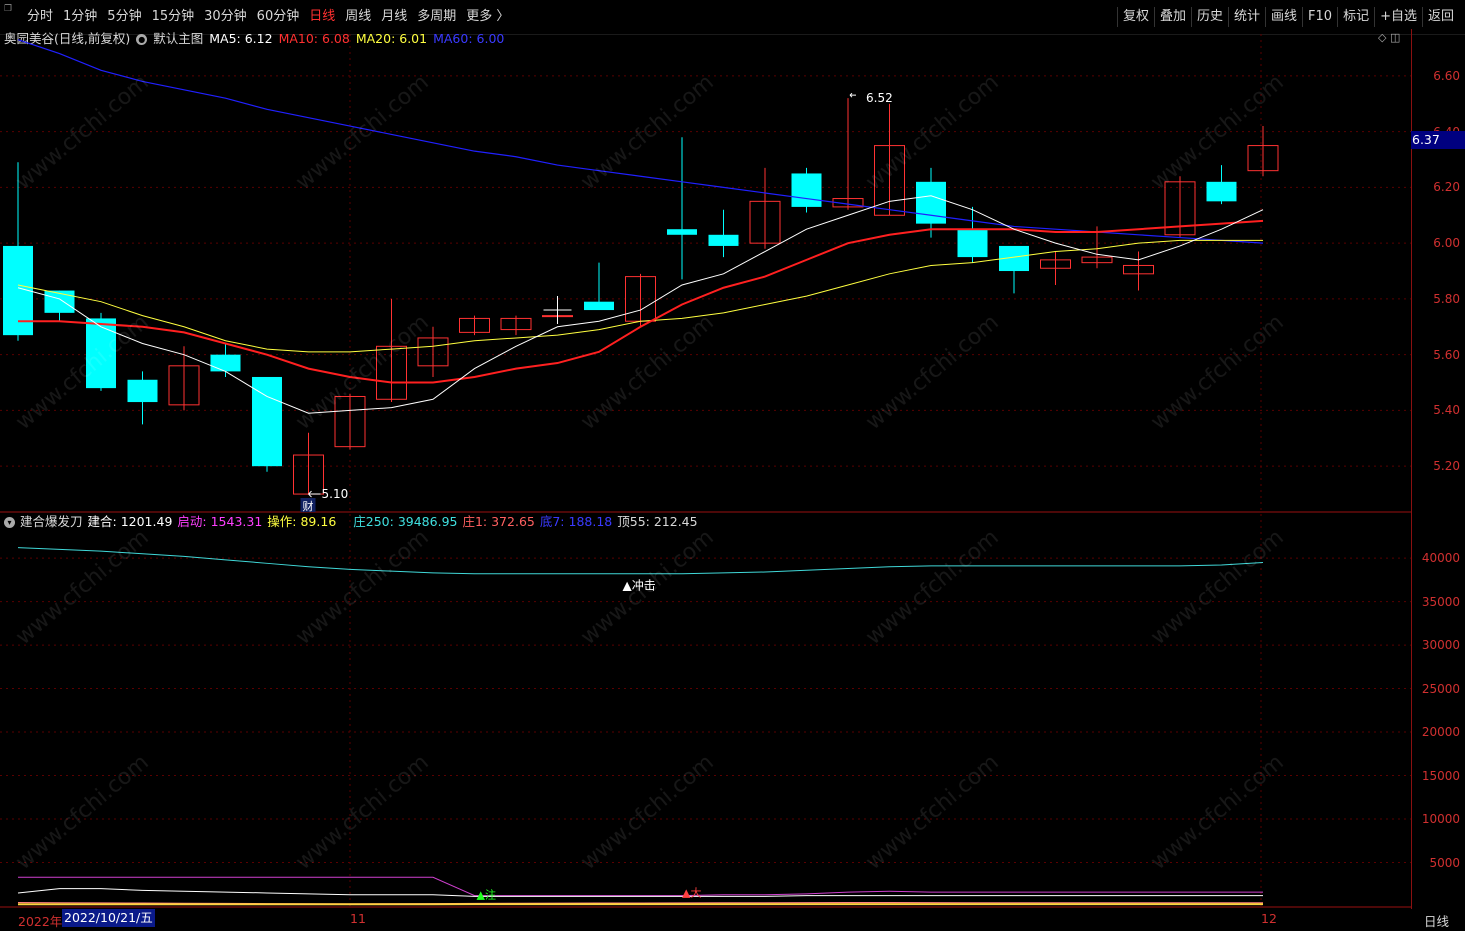 Image resolution: width=1465 pixels, height=931 pixels. Describe the element at coordinates (1436, 920) in the screenshot. I see `period-label: 日线` at that location.